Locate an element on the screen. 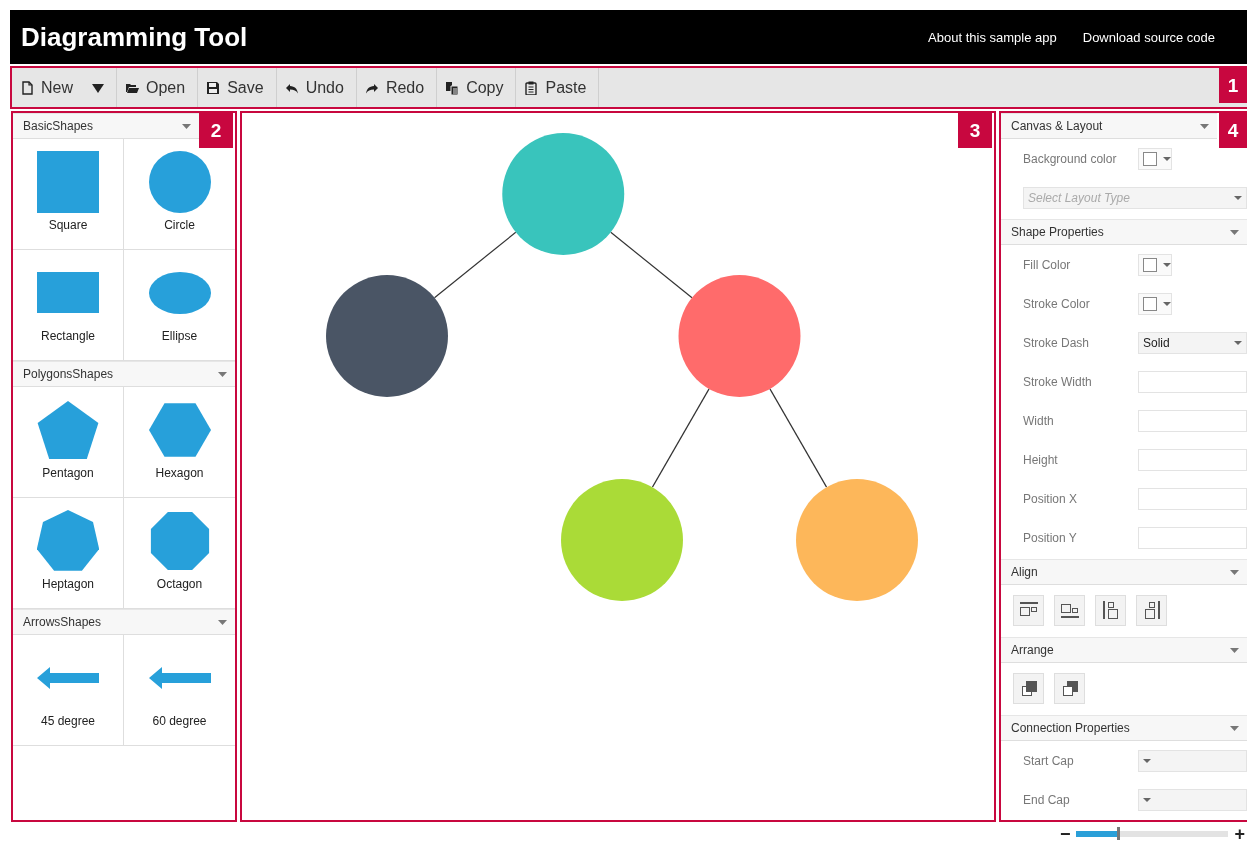 This screenshot has height=846, width=1247. field-label: Position X is located at coordinates (1051, 498).